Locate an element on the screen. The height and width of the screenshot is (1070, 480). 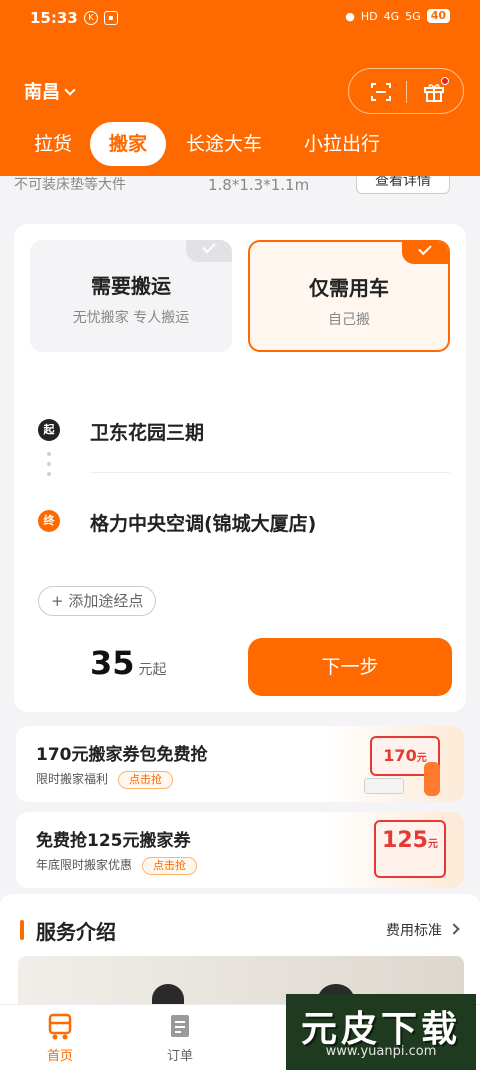
signal-label-5g: 5G is located at coordinates (413, 16).